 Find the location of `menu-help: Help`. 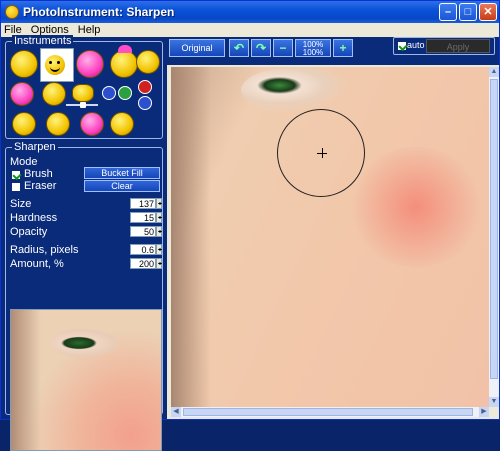

menu-help: Help is located at coordinates (89, 30).